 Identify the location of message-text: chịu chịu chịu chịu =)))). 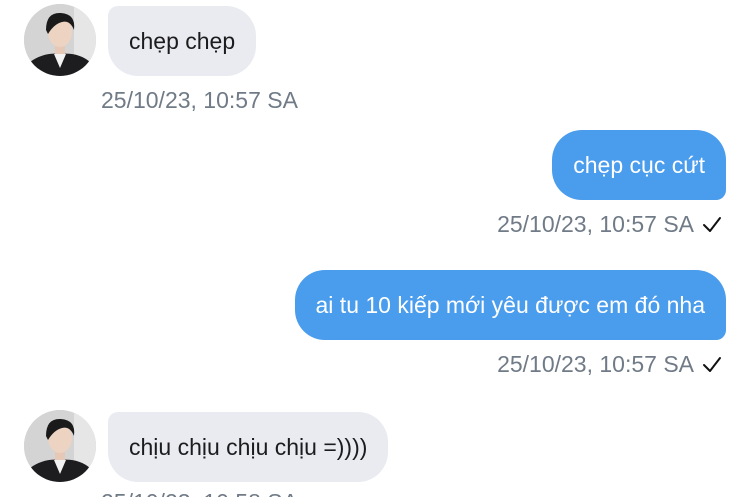
(248, 447).